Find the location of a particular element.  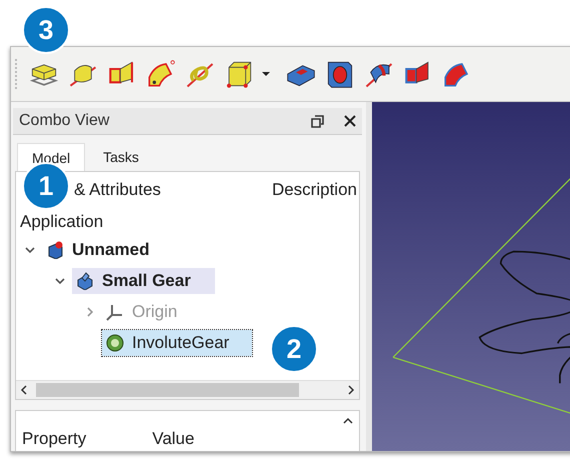

tab: Tasks is located at coordinates (121, 157).